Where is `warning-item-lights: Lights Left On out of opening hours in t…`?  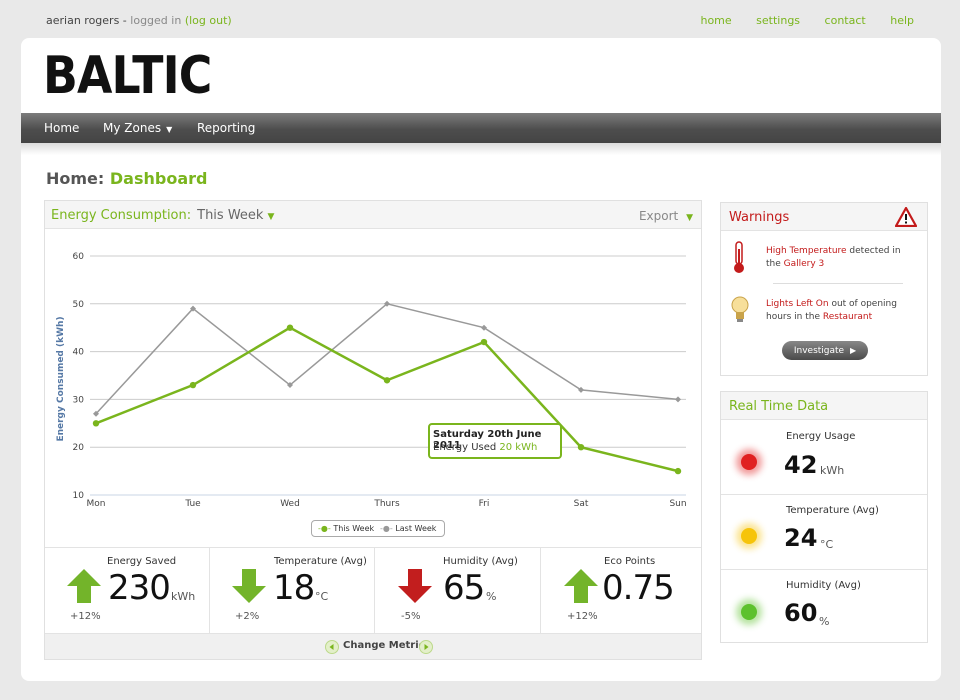
warning-item-lights: Lights Left On out of opening hours in t… is located at coordinates (841, 310).